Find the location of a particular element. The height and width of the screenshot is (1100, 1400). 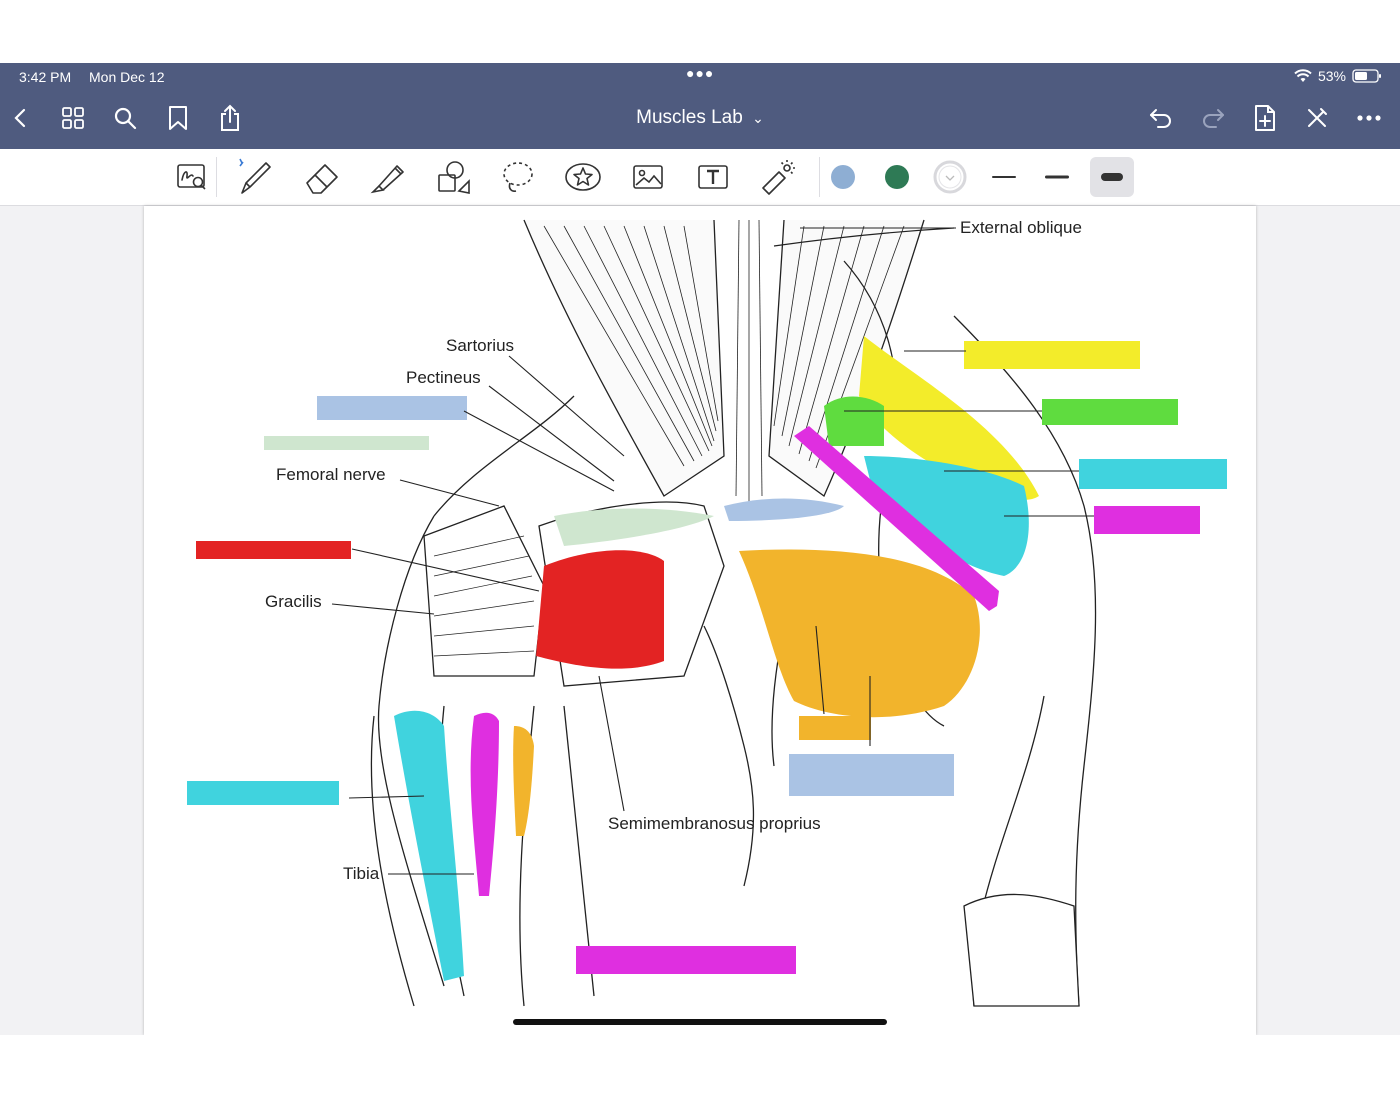

status-right: 53% is located at coordinates (1338, 76).